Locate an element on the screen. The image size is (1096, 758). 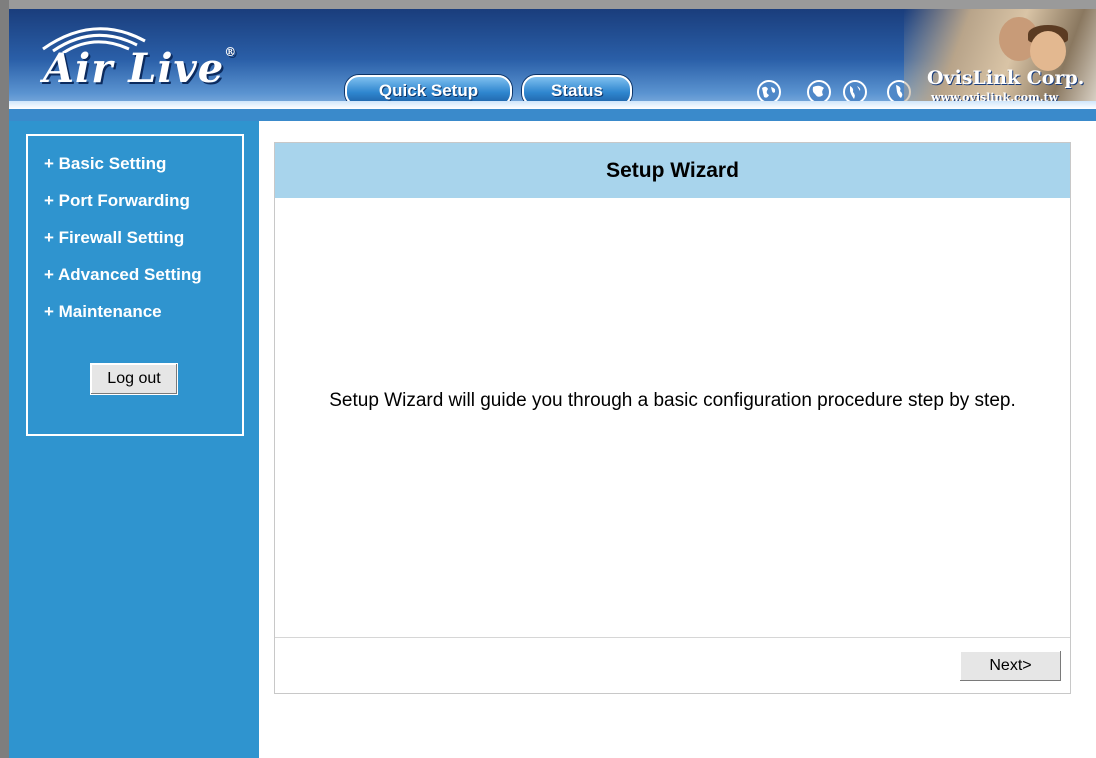
sidebar-item-basic-setting: + Basic Setting is located at coordinates (105, 164).